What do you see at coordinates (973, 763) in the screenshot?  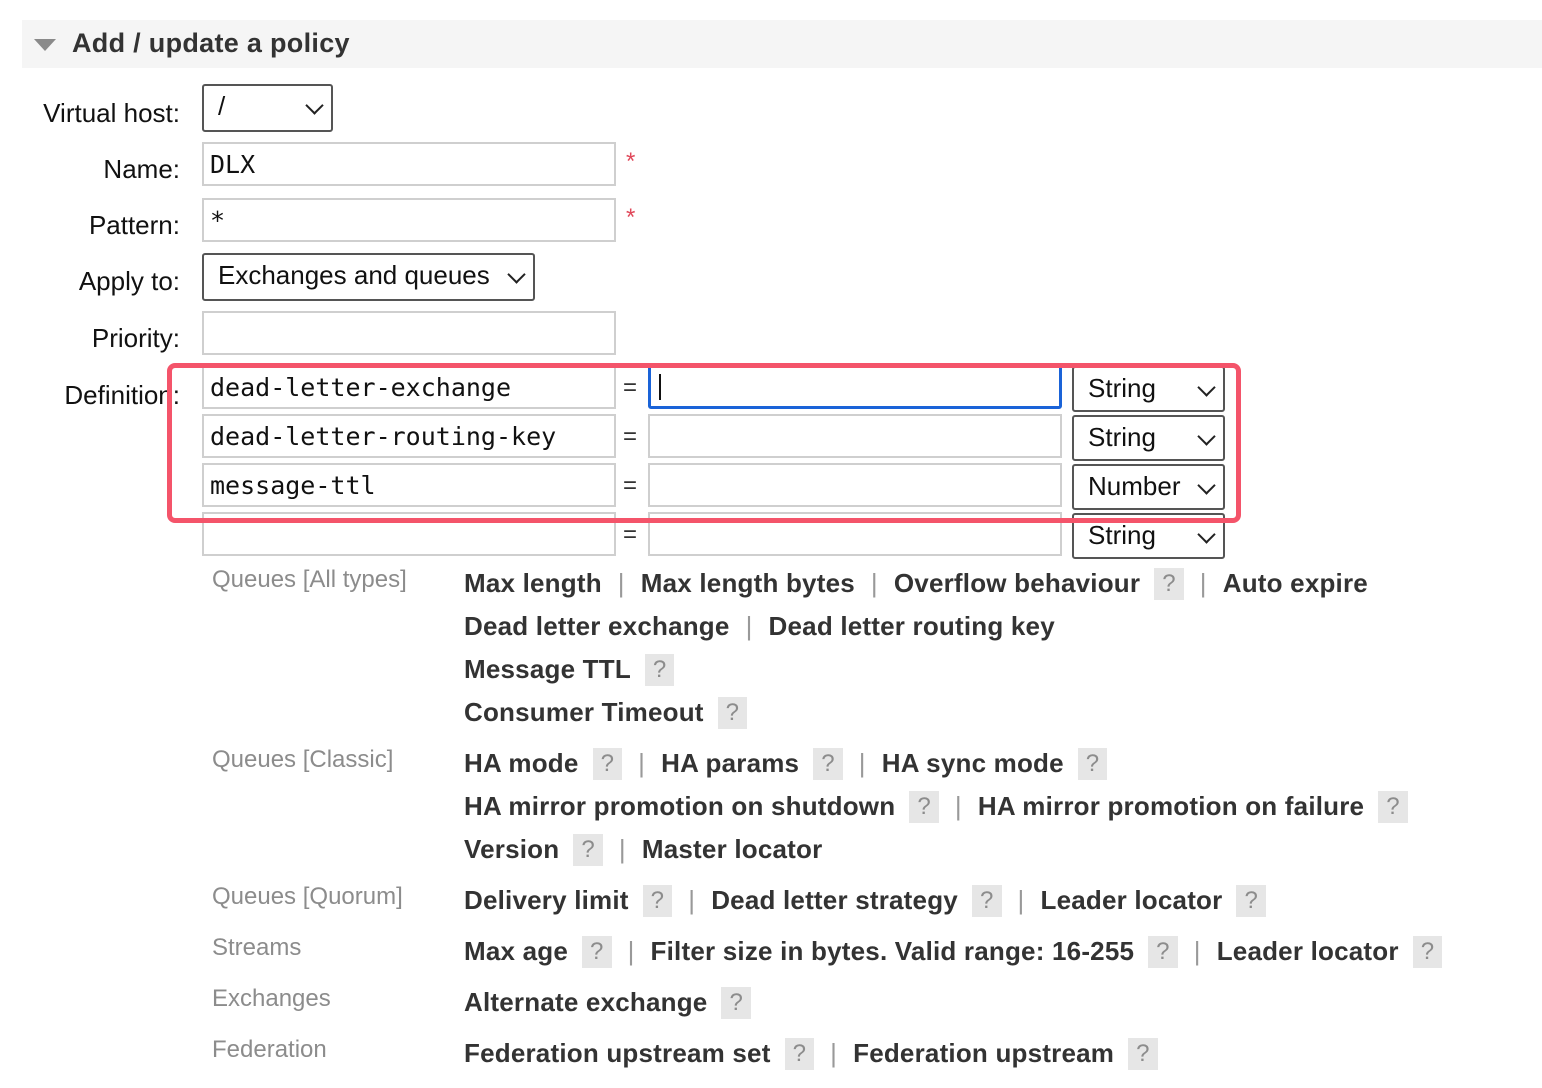 I see `option-ha-sync-mode: HA sync mode` at bounding box center [973, 763].